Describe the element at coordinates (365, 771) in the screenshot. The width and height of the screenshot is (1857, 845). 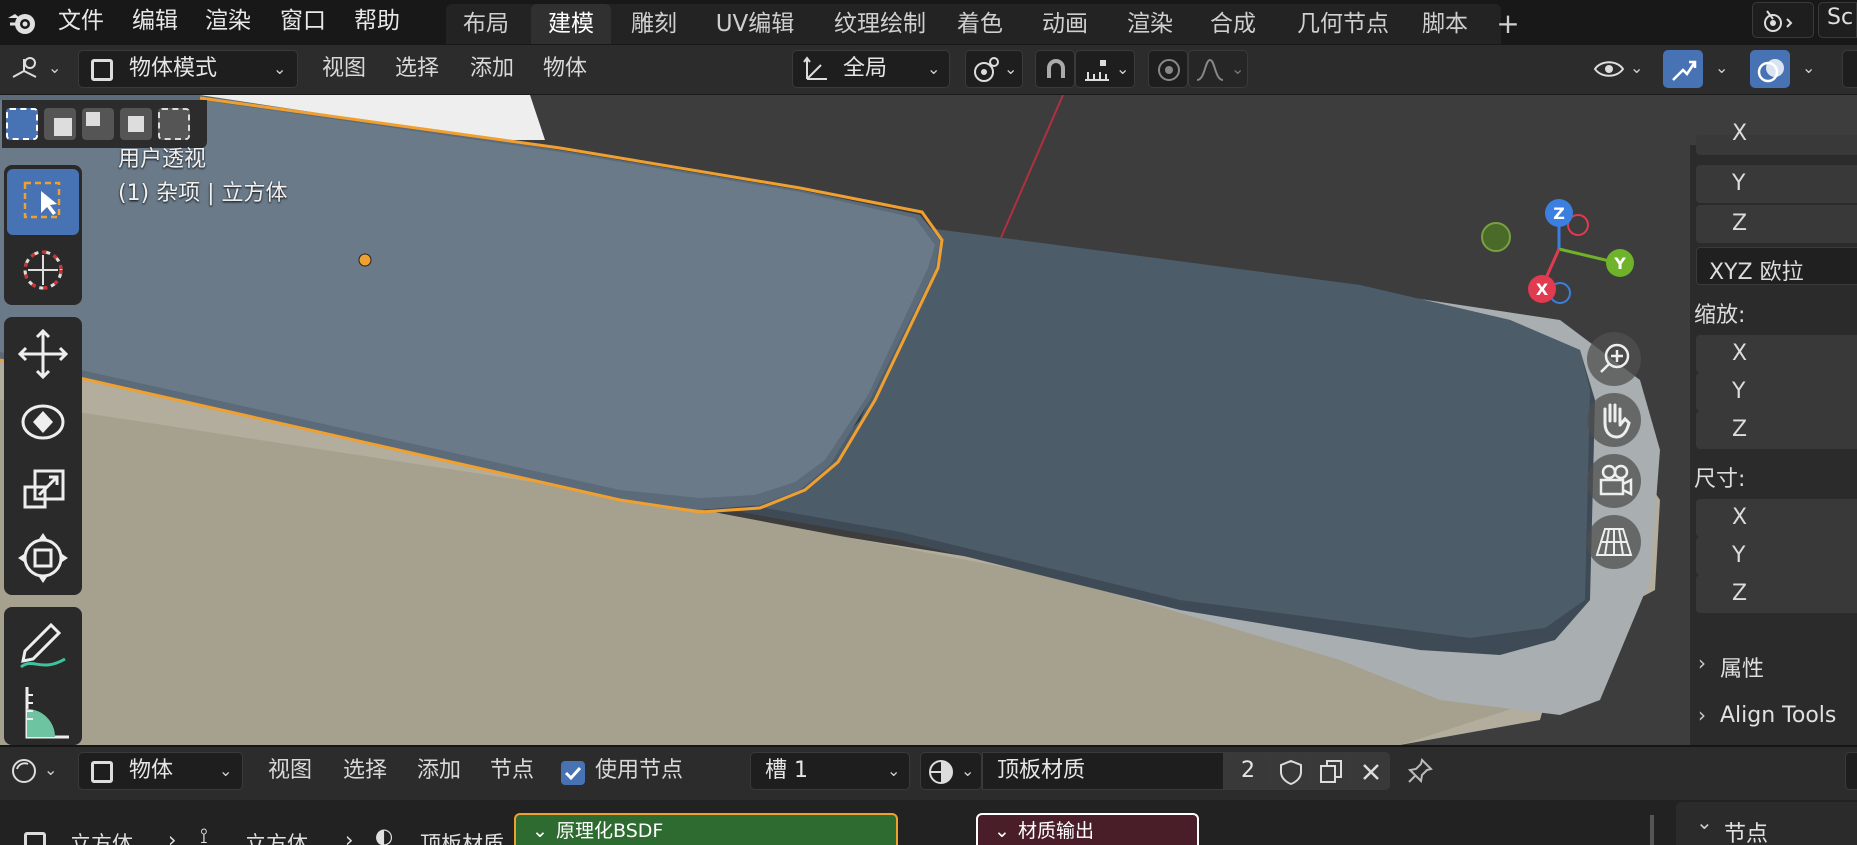
I see `node-menu-select: 选择` at that location.